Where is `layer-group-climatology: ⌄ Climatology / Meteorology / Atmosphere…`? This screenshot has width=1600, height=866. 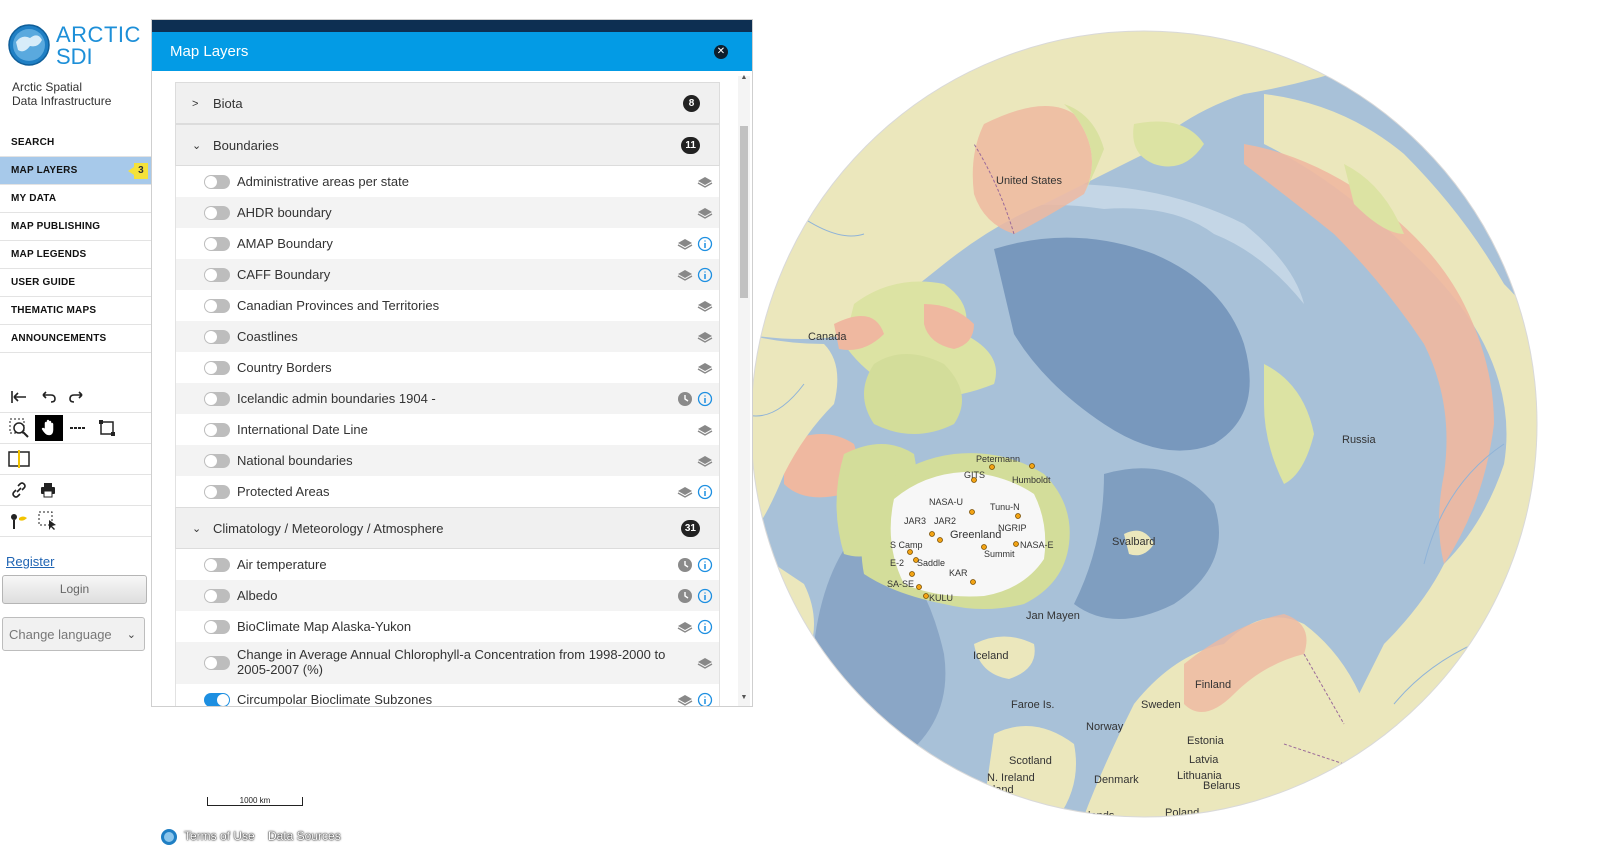
layer-group-climatology: ⌄ Climatology / Meteorology / Atmosphere… is located at coordinates (447, 528).